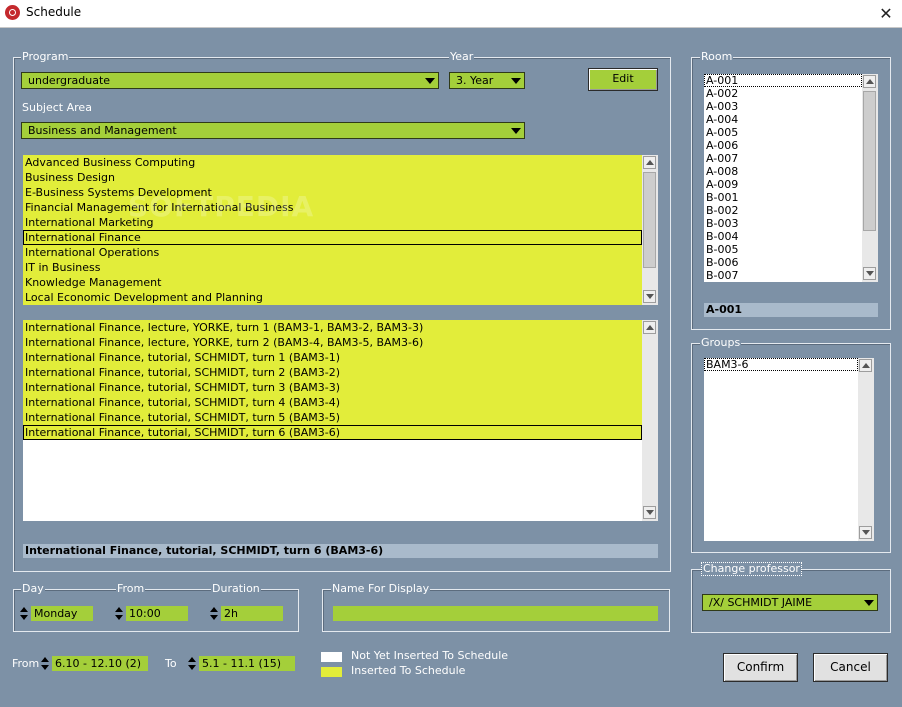  I want to click on subject-area-dropdown: Business and Management, so click(273, 130).